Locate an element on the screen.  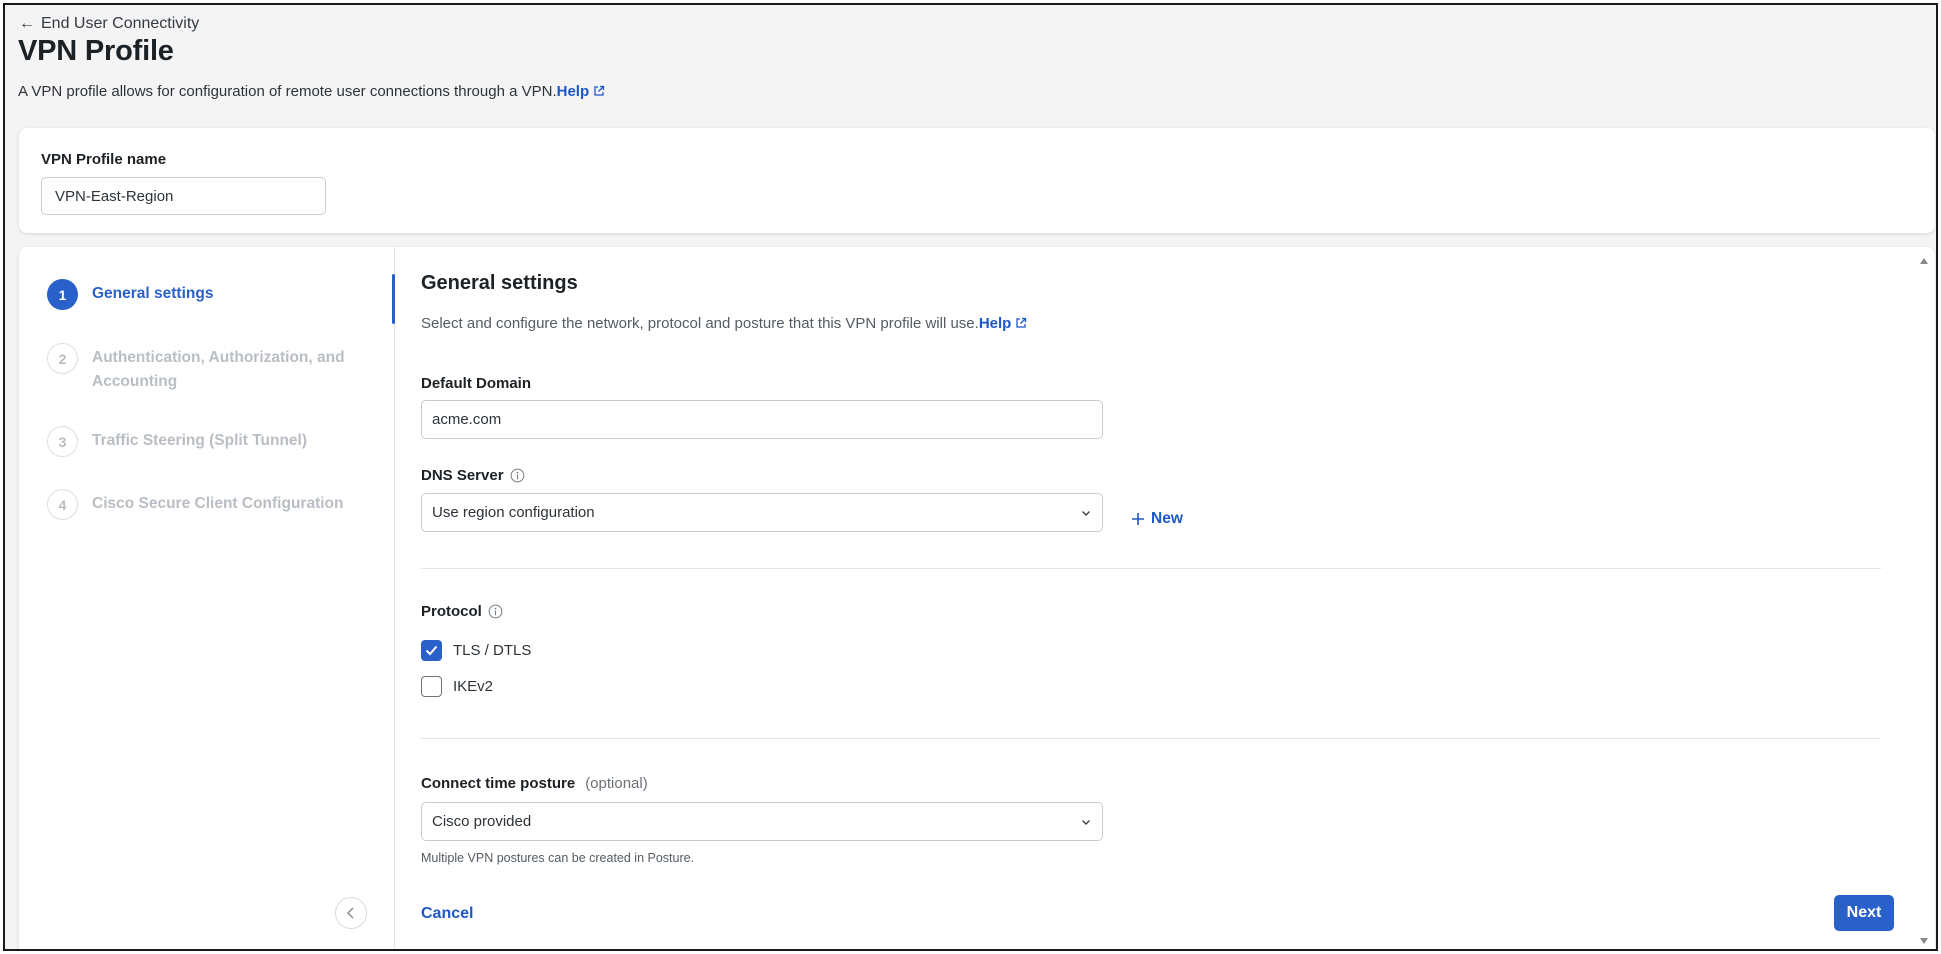
posture-select: Cisco provided is located at coordinates (762, 821).